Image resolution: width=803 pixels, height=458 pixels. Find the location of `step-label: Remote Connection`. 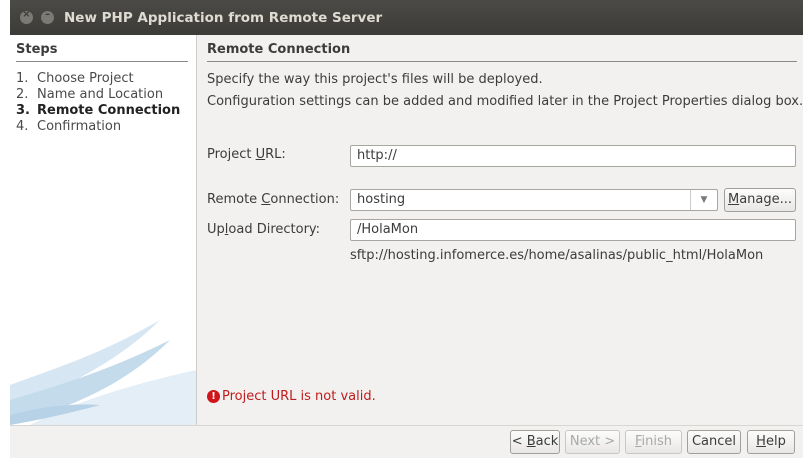

step-label: Remote Connection is located at coordinates (109, 110).